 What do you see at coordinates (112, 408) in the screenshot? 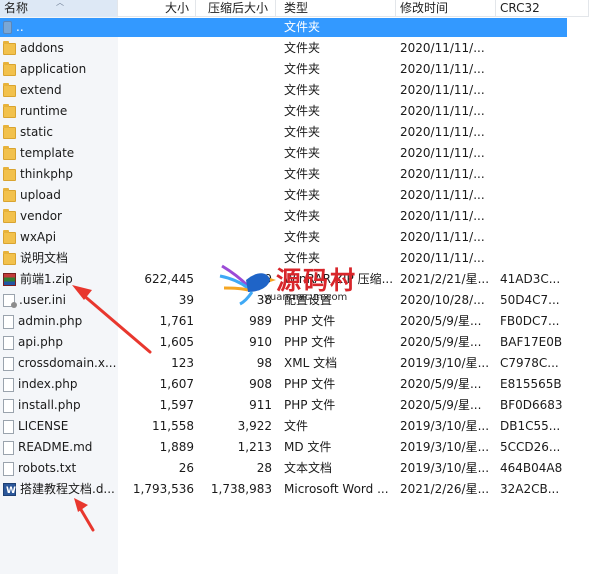
I see `annotation-arrows` at bounding box center [112, 408].